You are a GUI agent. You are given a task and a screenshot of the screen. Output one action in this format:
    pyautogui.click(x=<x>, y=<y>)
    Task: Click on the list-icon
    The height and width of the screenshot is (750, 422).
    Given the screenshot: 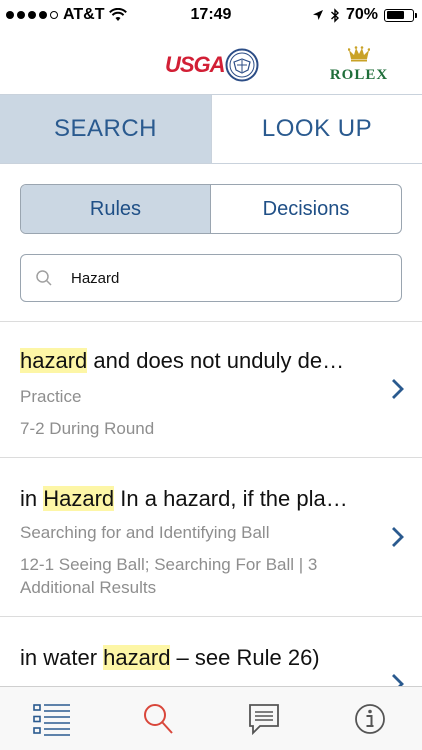 What is the action you would take?
    pyautogui.click(x=52, y=719)
    